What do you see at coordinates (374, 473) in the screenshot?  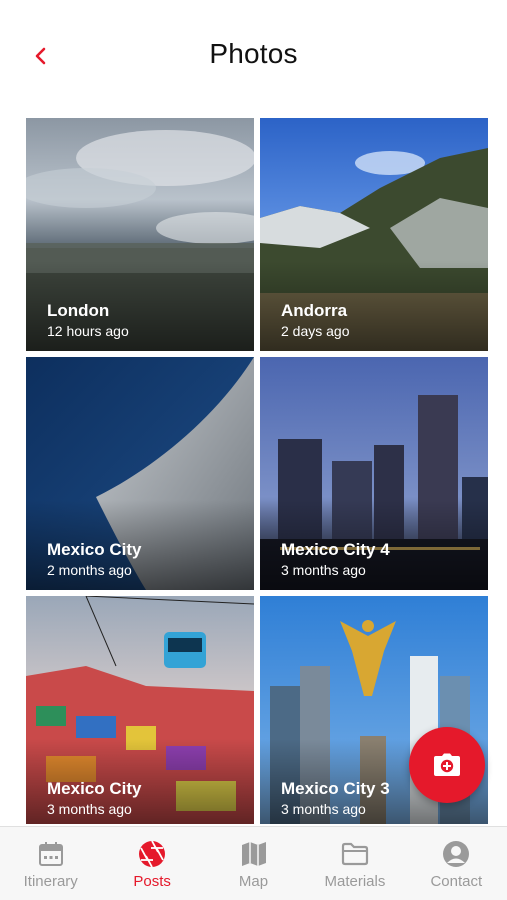 I see `photo-card-mexico-city-4: Mexico City 4 3 months ago` at bounding box center [374, 473].